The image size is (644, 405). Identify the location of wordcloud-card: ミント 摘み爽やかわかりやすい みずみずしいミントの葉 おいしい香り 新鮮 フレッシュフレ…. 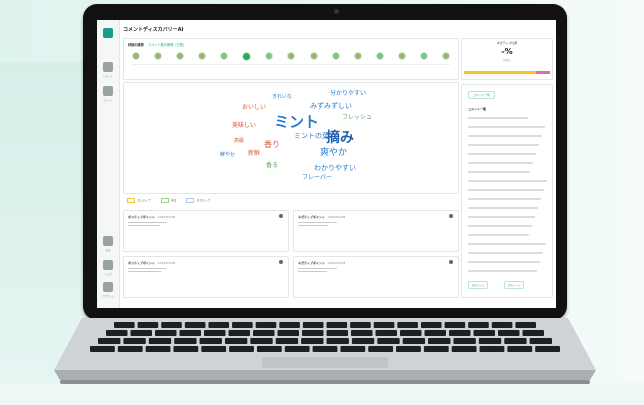
(291, 138).